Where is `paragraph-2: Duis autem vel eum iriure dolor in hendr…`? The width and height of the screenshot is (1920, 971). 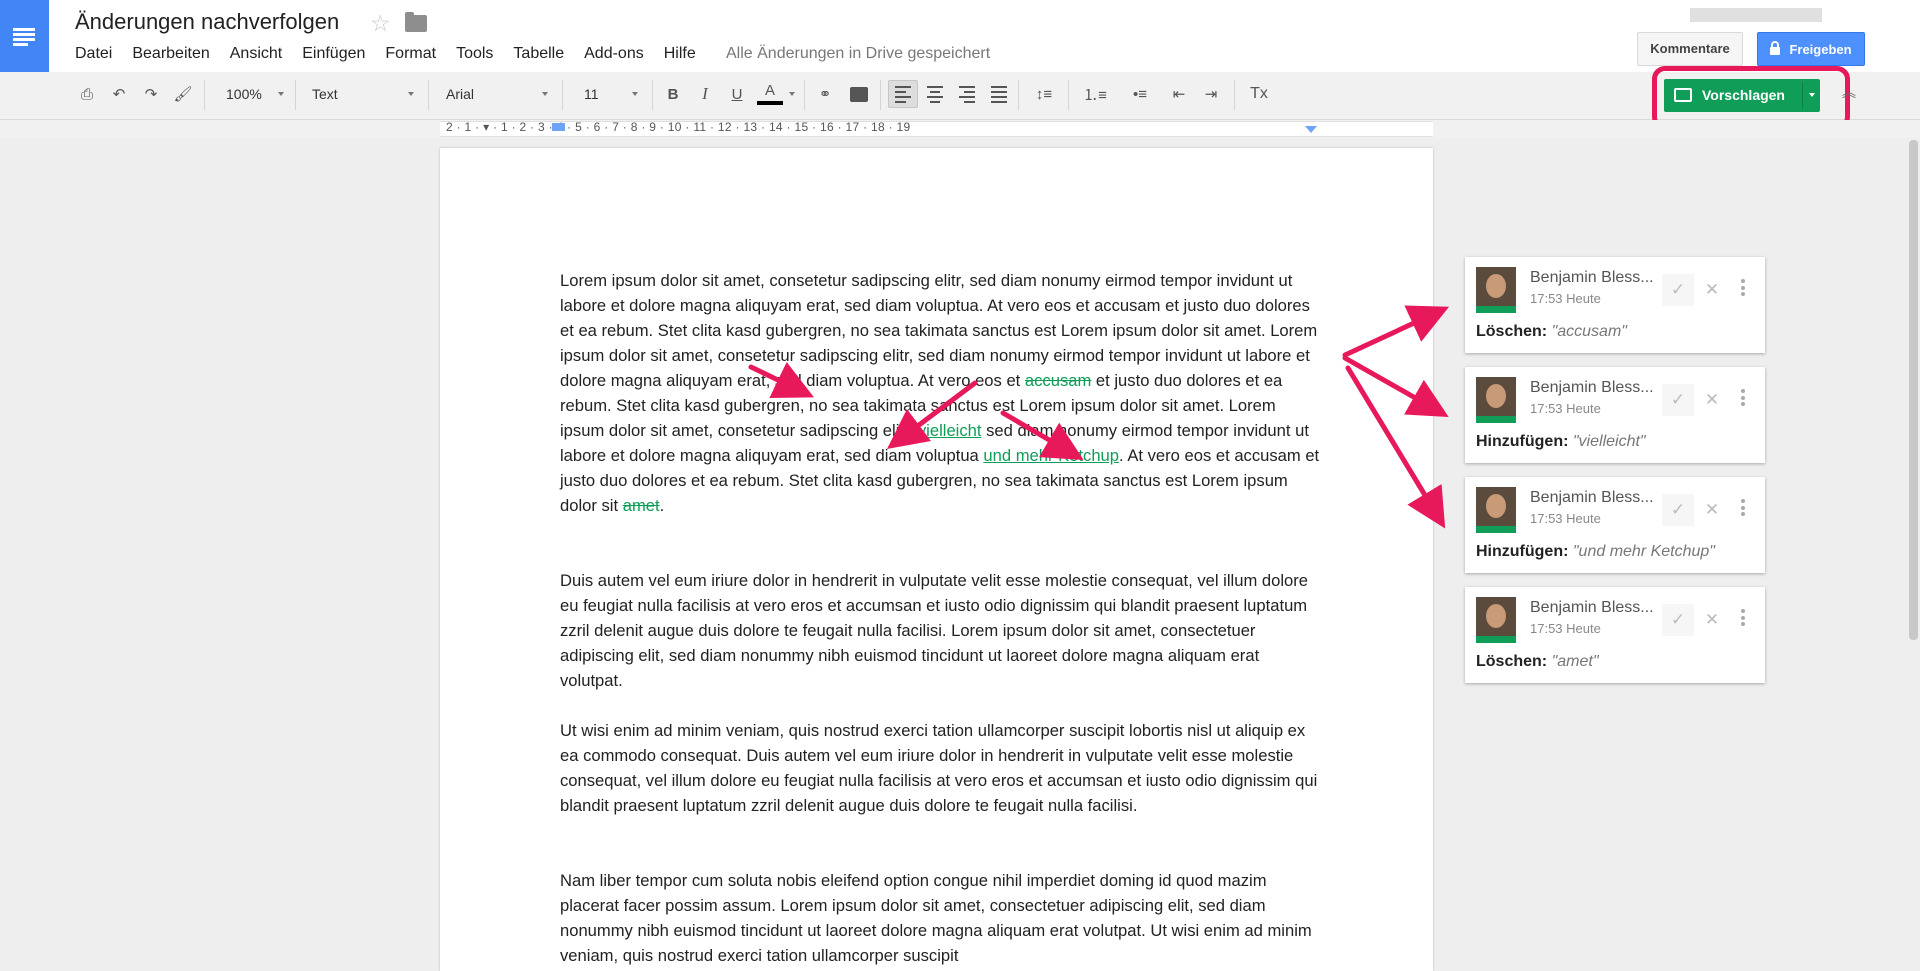 paragraph-2: Duis autem vel eum iriure dolor in hendr… is located at coordinates (940, 630).